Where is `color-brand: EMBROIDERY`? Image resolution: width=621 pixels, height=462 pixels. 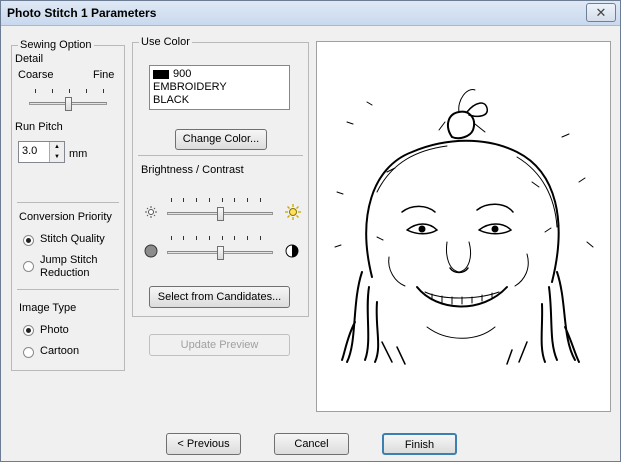
color-brand: EMBROIDERY is located at coordinates (190, 87).